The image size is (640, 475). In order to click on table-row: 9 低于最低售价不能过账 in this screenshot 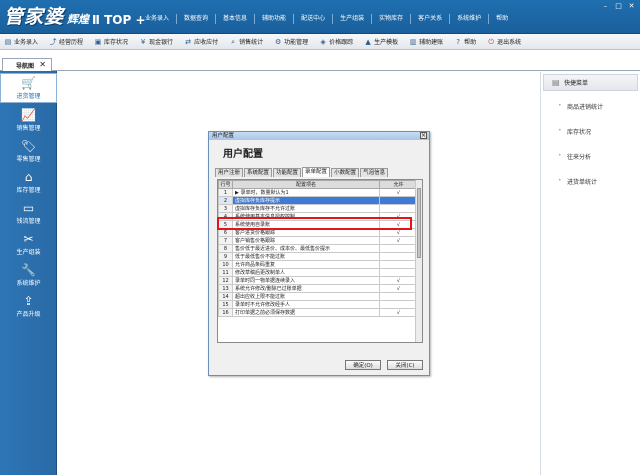, I will do `click(318, 256)`.